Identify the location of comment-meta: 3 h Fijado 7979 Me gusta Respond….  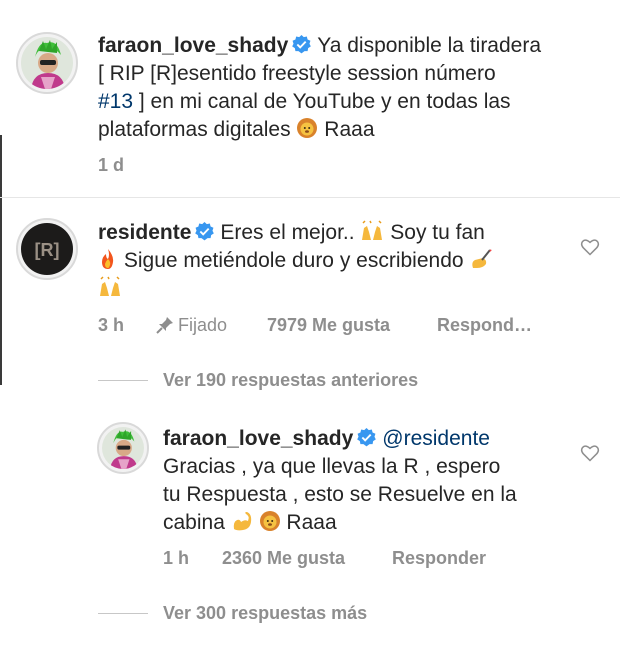
(348, 327).